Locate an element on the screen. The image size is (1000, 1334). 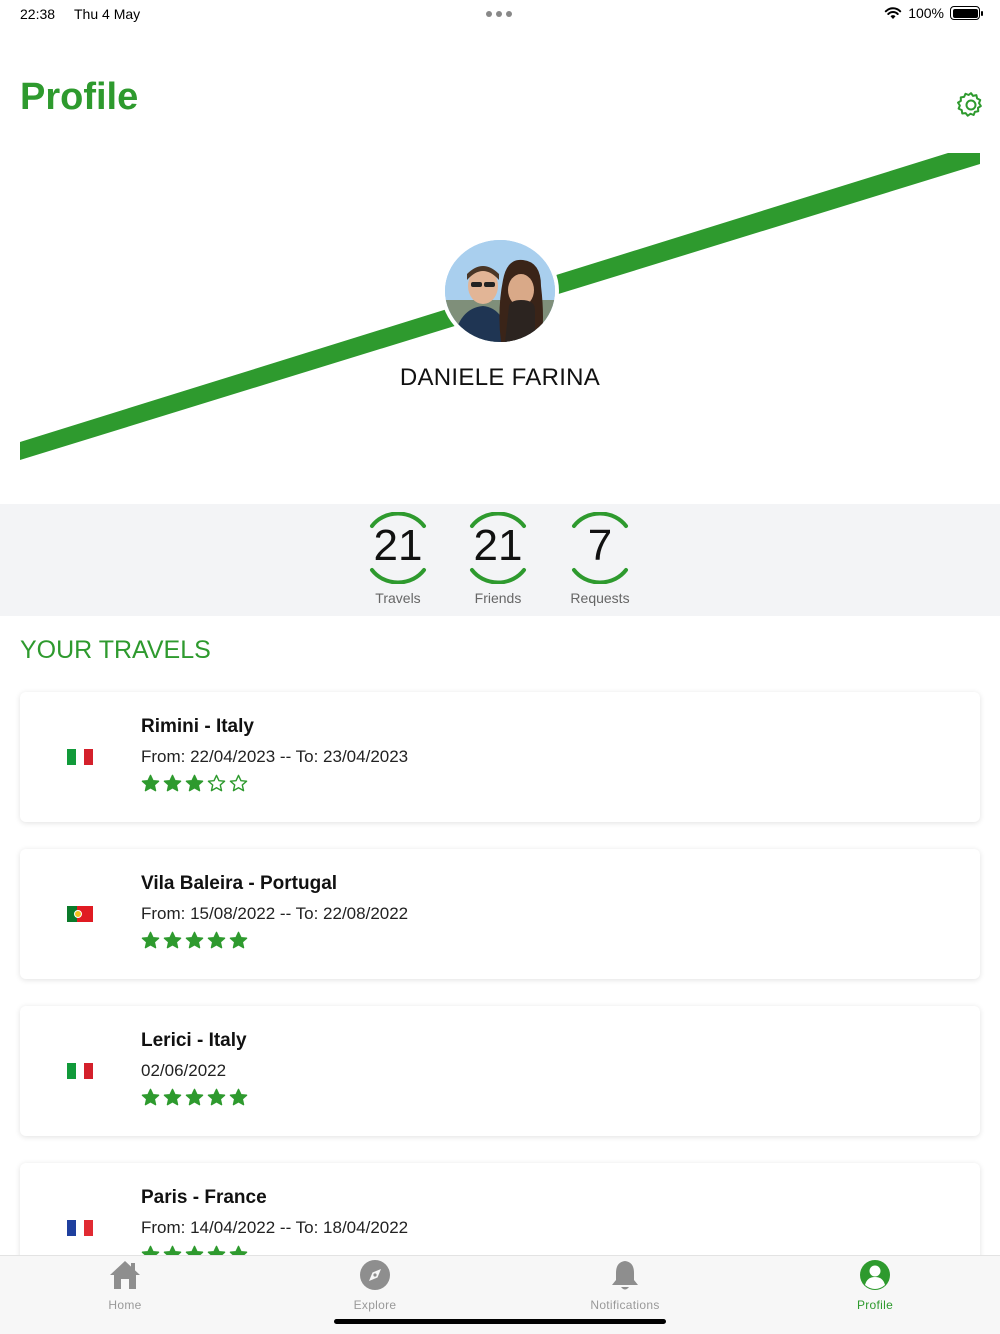
wifi-icon is located at coordinates (893, 13).